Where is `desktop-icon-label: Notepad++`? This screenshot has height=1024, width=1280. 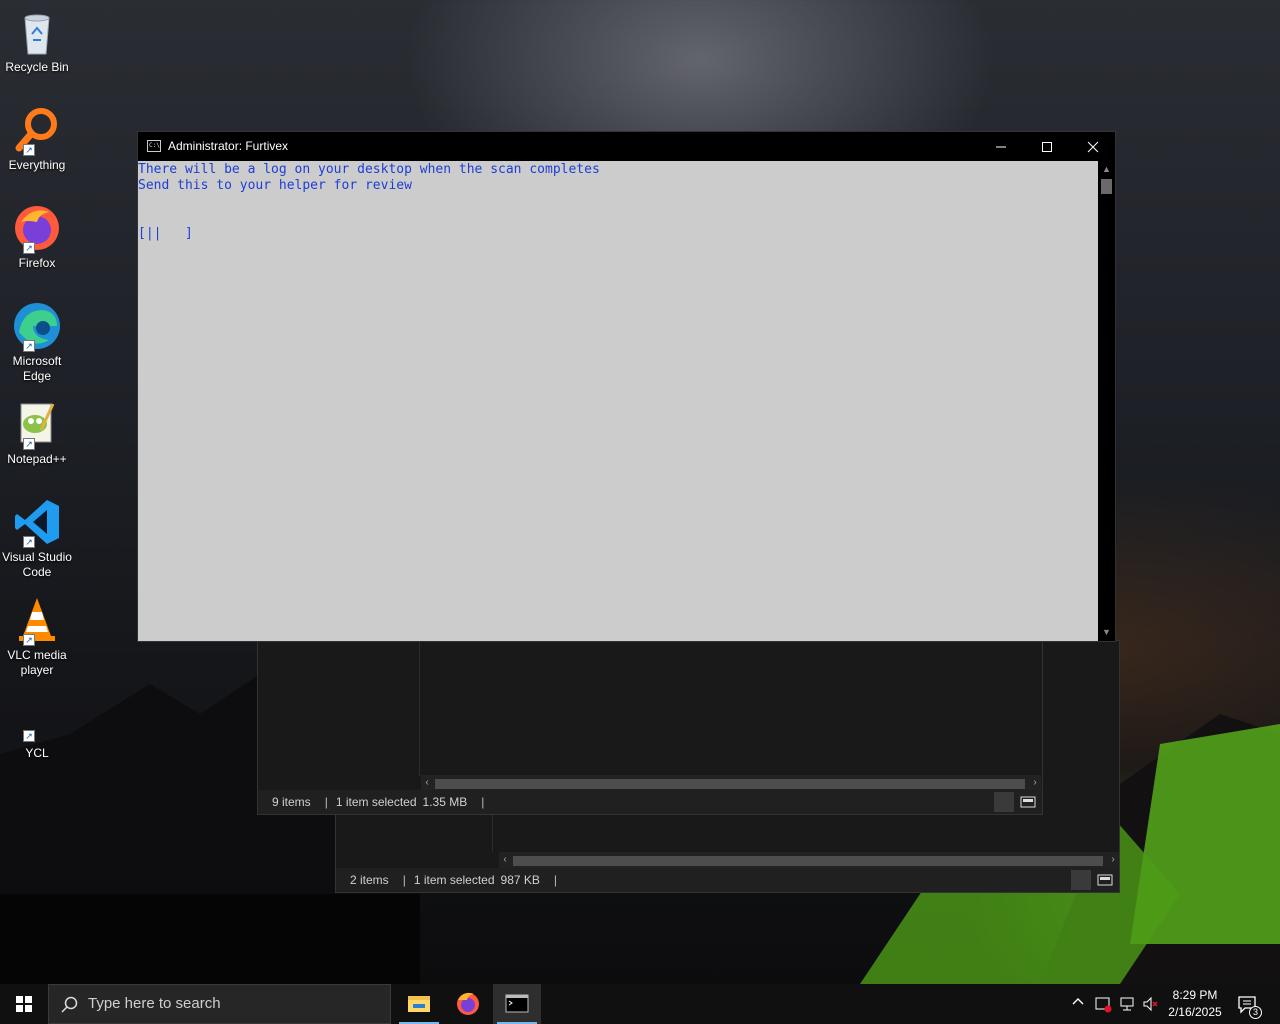
desktop-icon-label: Notepad++ is located at coordinates (37, 459).